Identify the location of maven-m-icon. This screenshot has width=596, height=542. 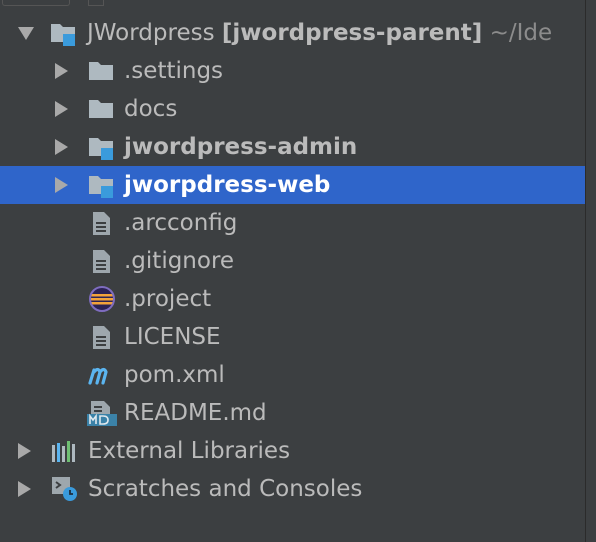
(98, 376).